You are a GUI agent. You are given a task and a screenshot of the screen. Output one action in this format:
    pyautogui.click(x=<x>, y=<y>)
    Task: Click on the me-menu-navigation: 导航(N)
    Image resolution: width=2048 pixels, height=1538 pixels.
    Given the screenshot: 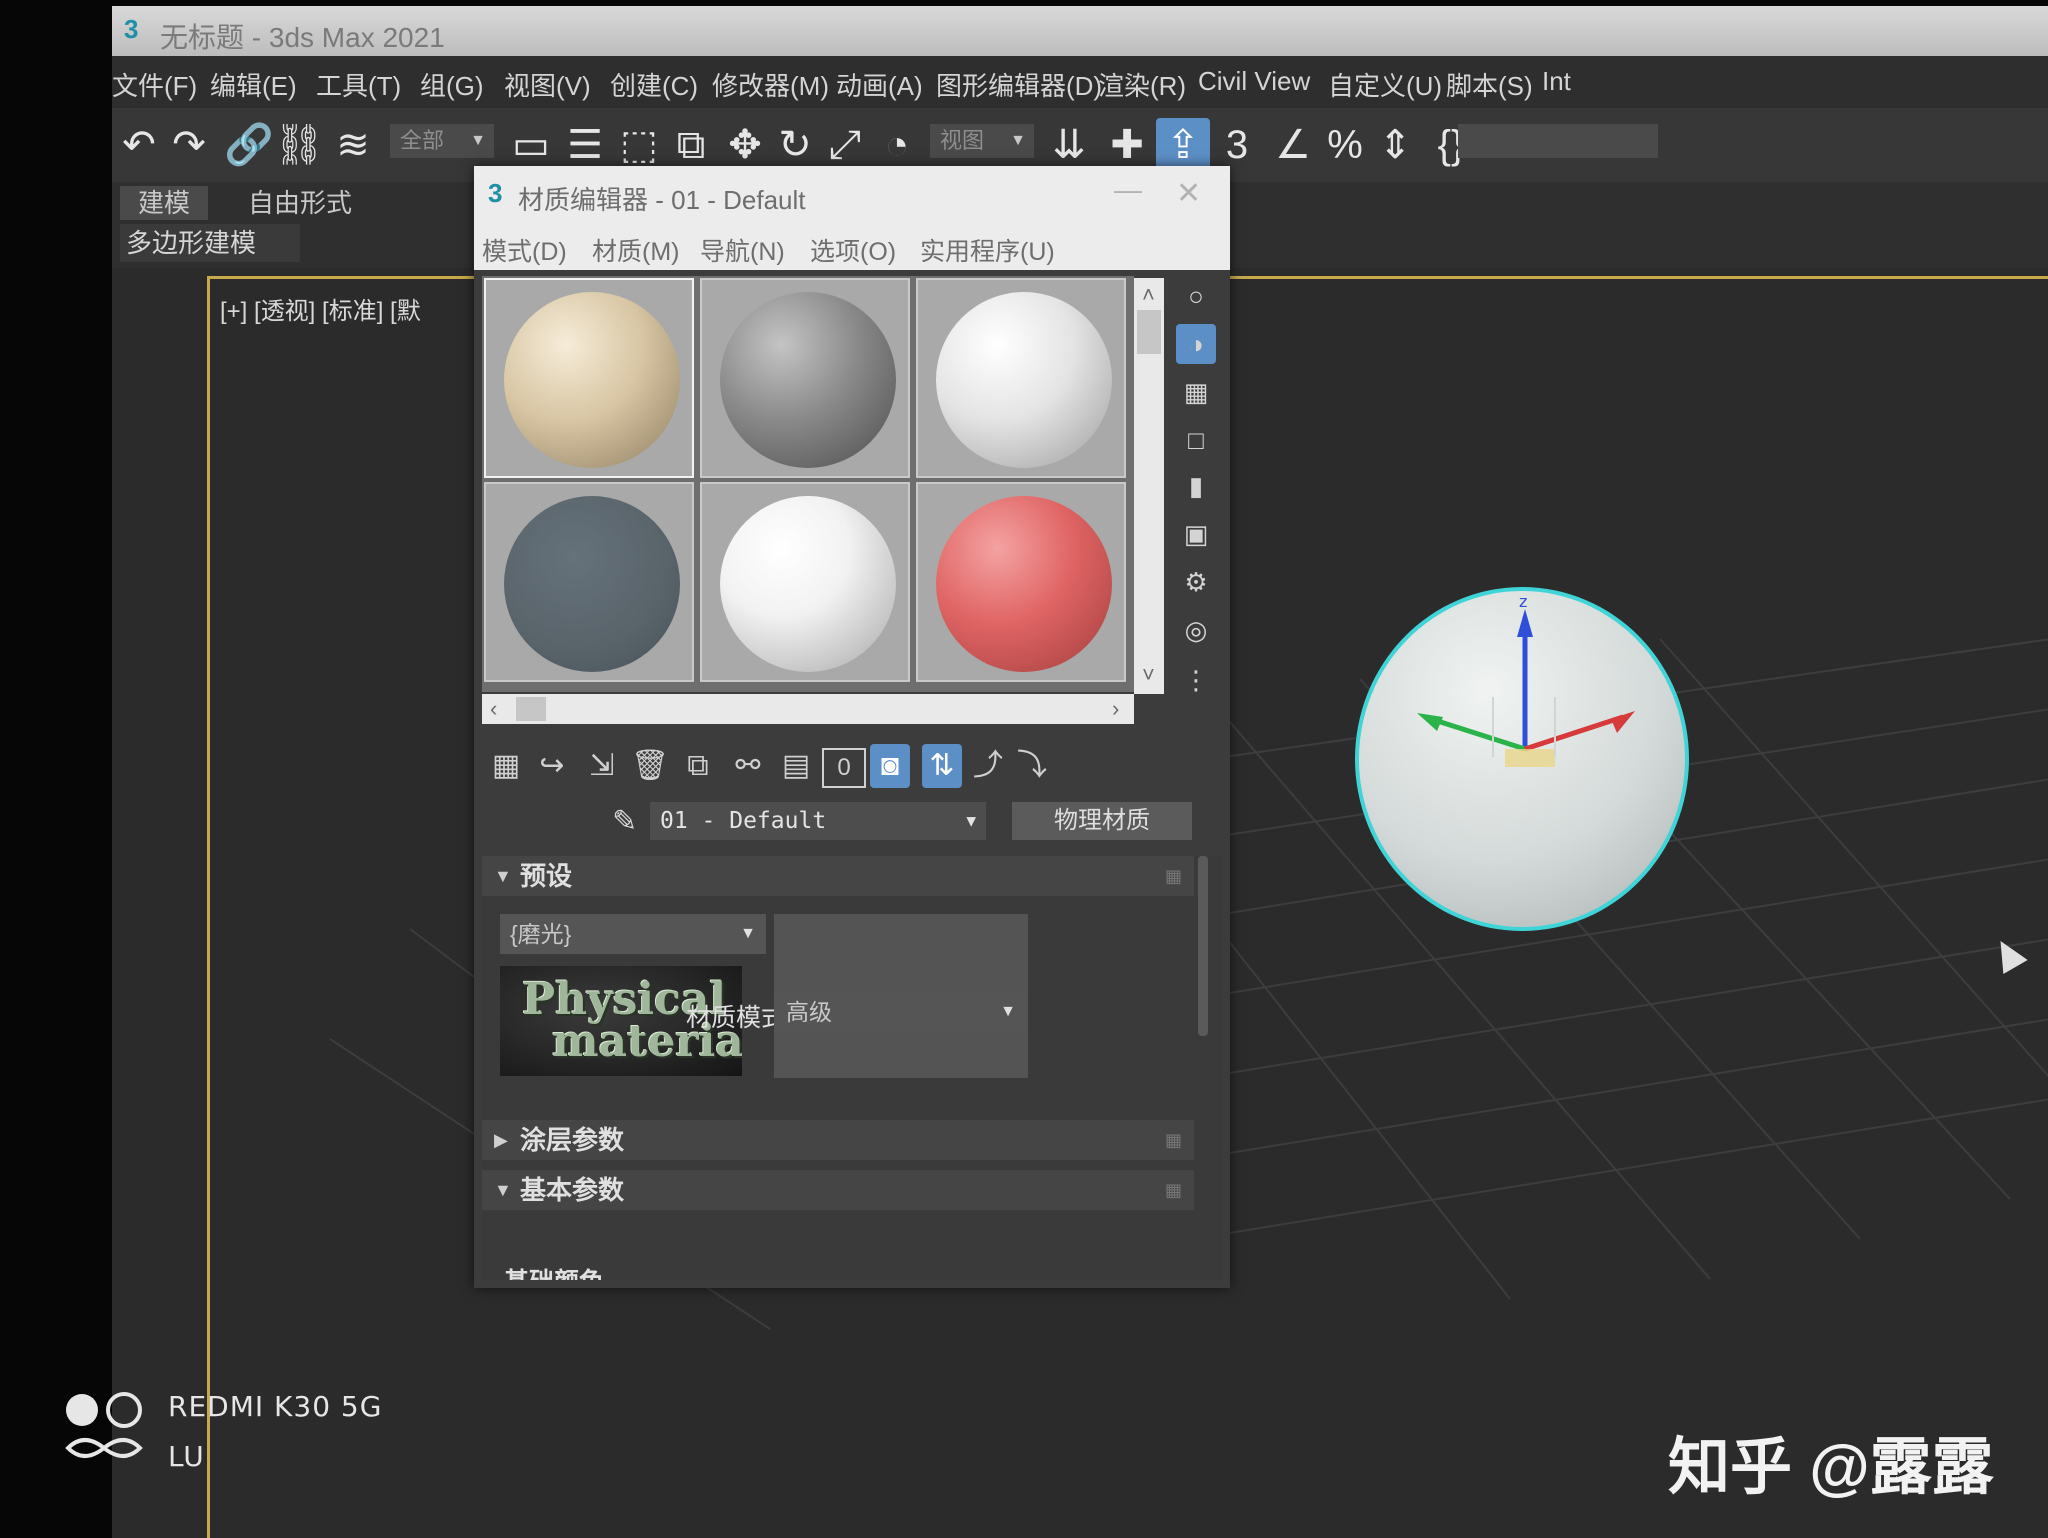 What is the action you would take?
    pyautogui.click(x=742, y=250)
    